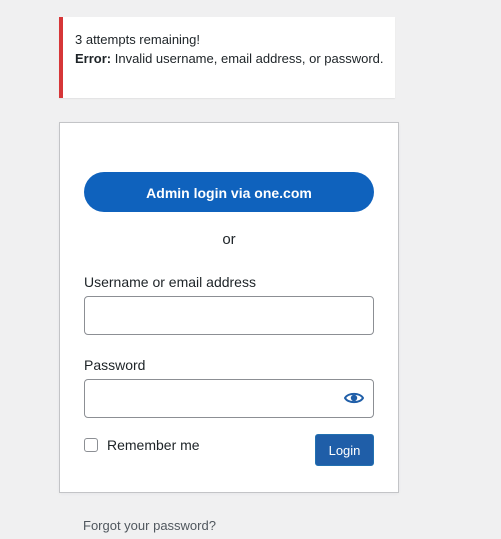 Image resolution: width=501 pixels, height=539 pixels. I want to click on login-button: Login, so click(344, 450).